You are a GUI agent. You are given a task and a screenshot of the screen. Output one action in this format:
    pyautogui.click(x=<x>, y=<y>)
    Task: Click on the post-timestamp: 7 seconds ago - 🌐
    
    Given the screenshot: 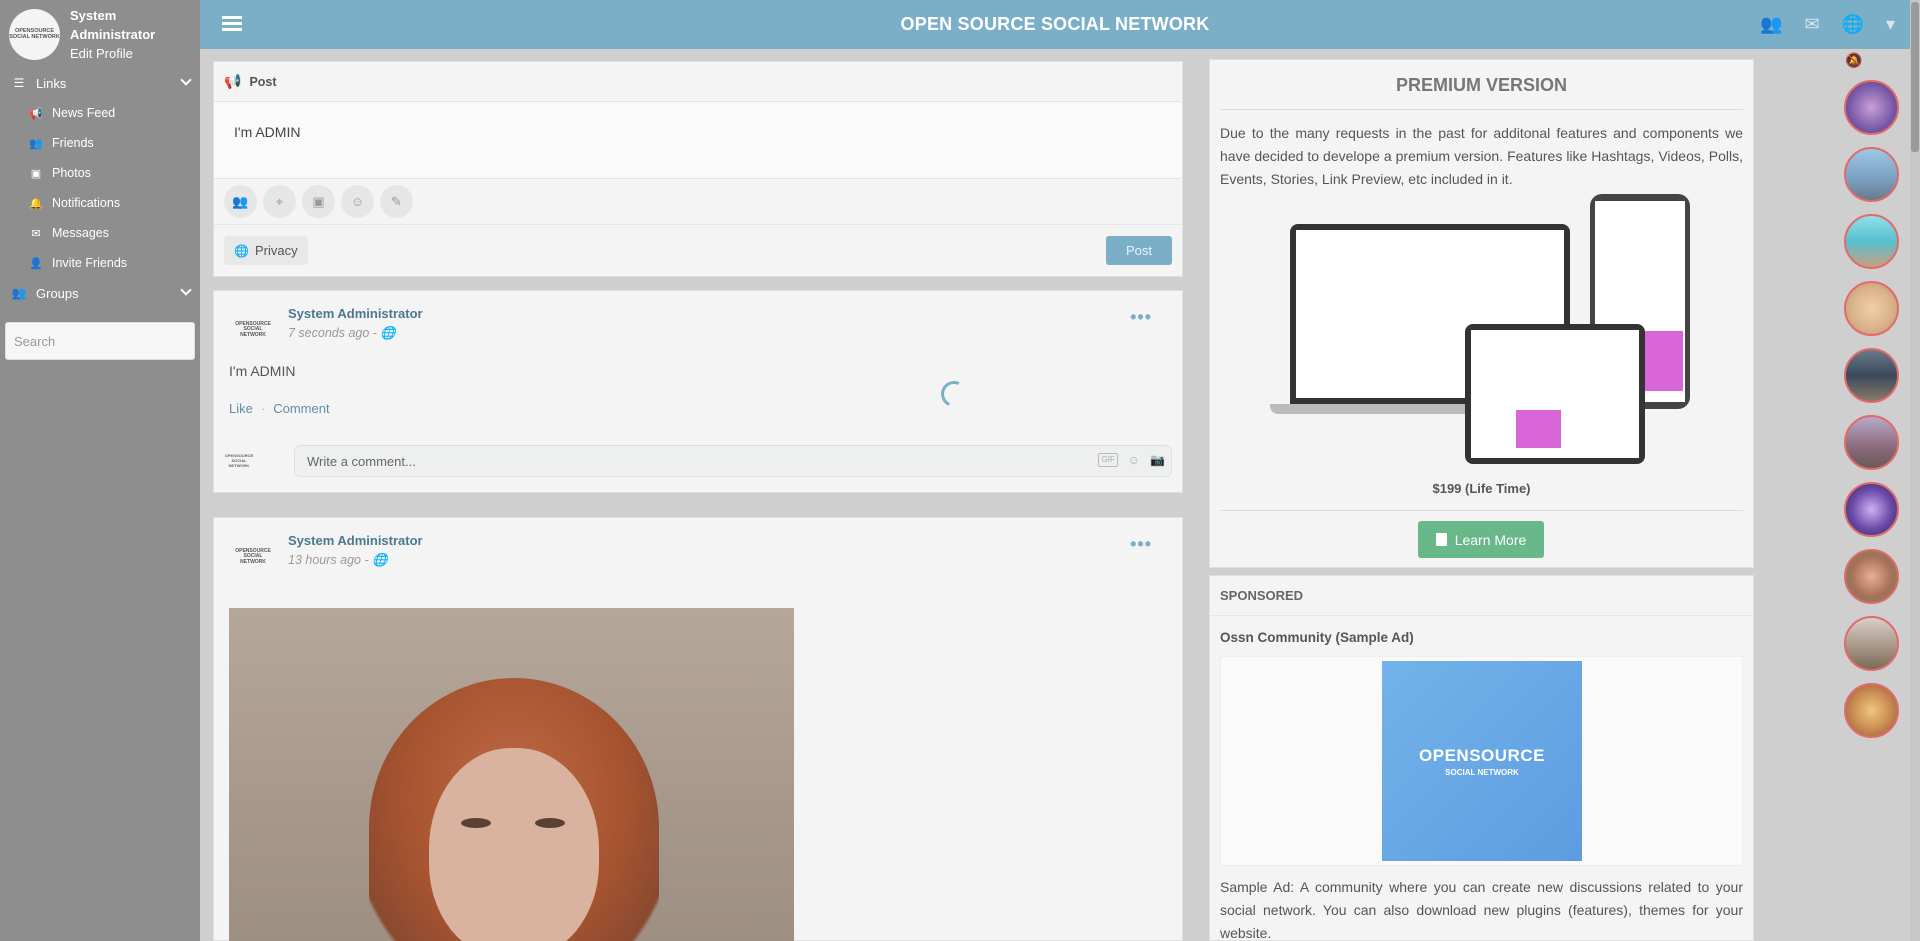 What is the action you would take?
    pyautogui.click(x=342, y=333)
    